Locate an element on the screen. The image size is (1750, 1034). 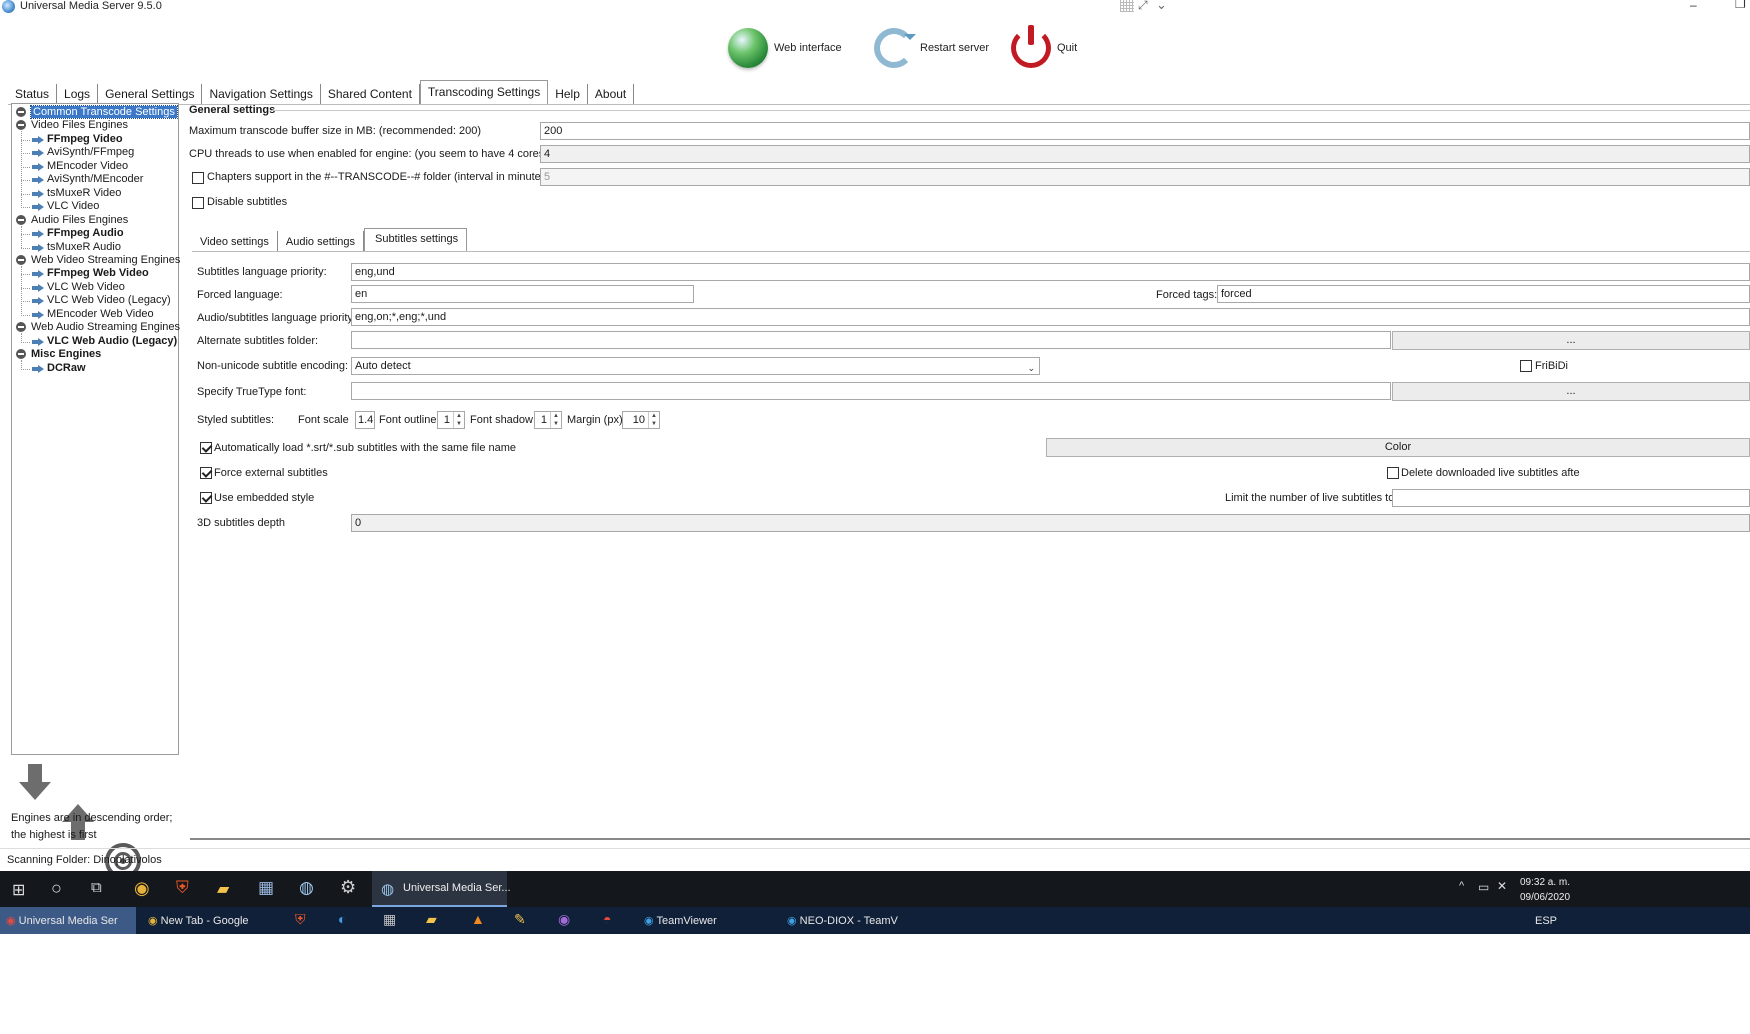
network-icon: ▭ is located at coordinates (1483, 887).